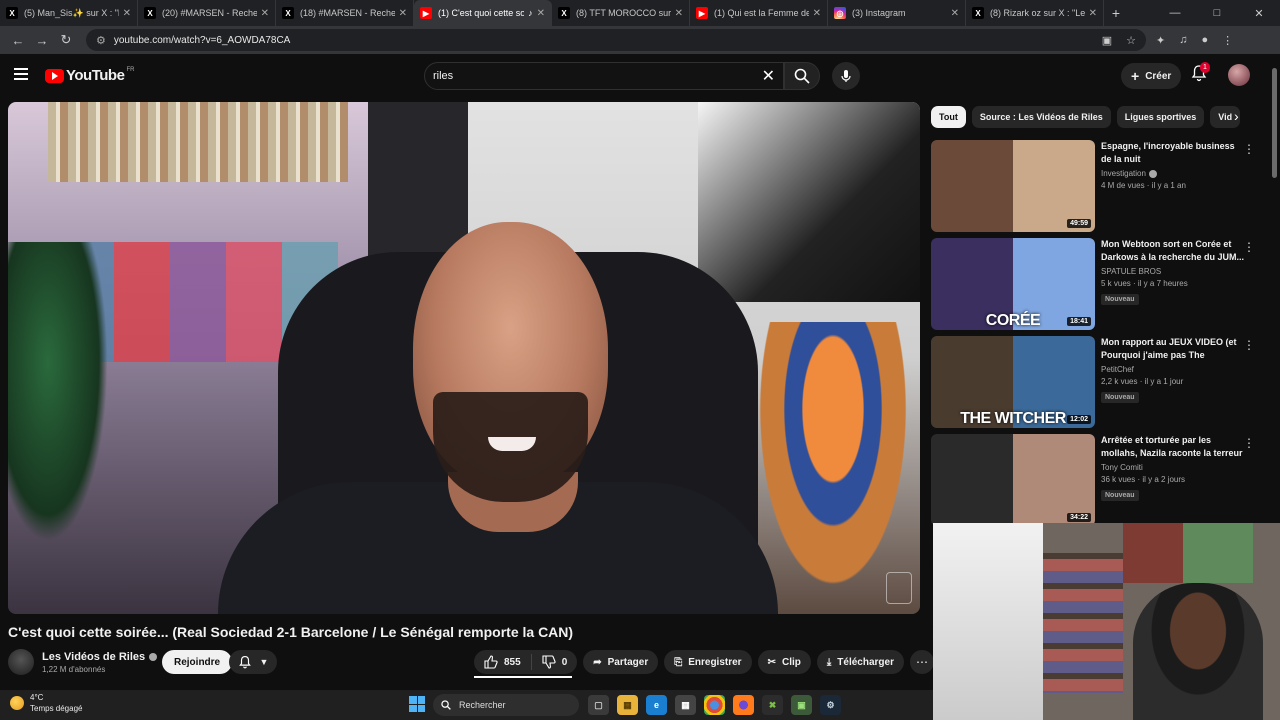 The width and height of the screenshot is (1280, 720). I want to click on video-frame-poster, so click(809, 202).